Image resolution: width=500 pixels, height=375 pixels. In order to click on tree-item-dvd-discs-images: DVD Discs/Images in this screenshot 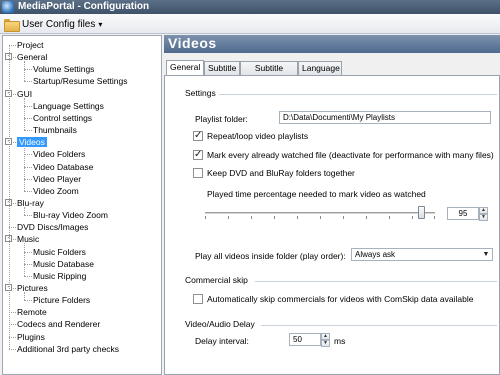, I will do `click(52, 227)`.